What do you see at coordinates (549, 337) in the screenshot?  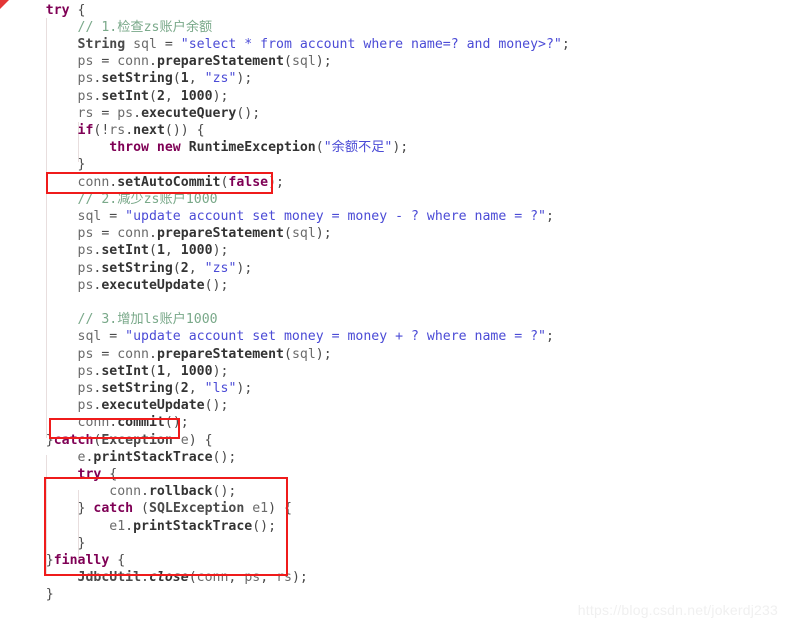 I see `code-token-plain: ;` at bounding box center [549, 337].